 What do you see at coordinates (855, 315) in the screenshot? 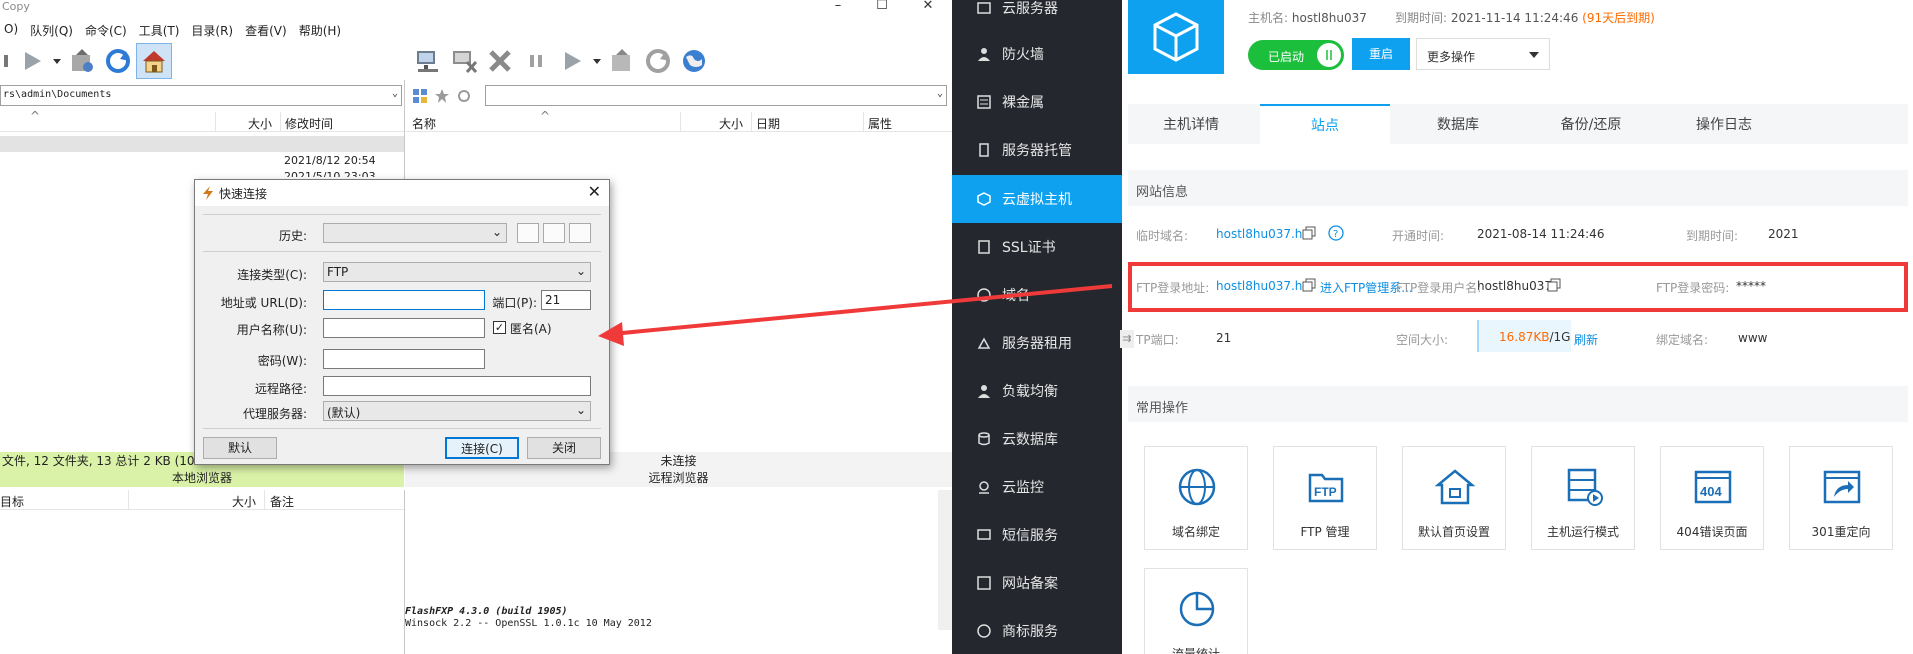
I see `annotation-arrow` at bounding box center [855, 315].